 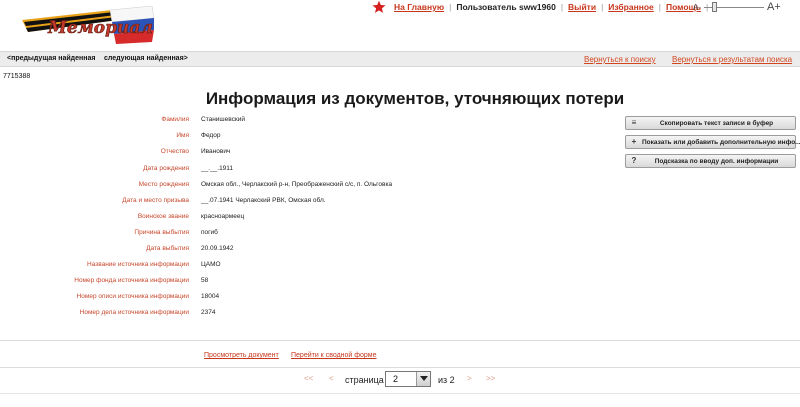 I want to click on field-label: Номер дела источника информации, so click(x=134, y=312).